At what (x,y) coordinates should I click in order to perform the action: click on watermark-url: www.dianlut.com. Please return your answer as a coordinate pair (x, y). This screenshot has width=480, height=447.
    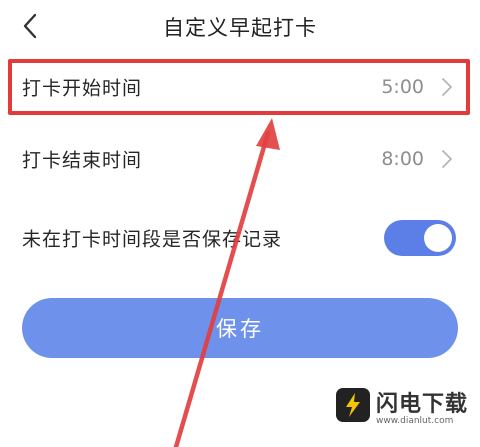
    Looking at the image, I should click on (415, 421).